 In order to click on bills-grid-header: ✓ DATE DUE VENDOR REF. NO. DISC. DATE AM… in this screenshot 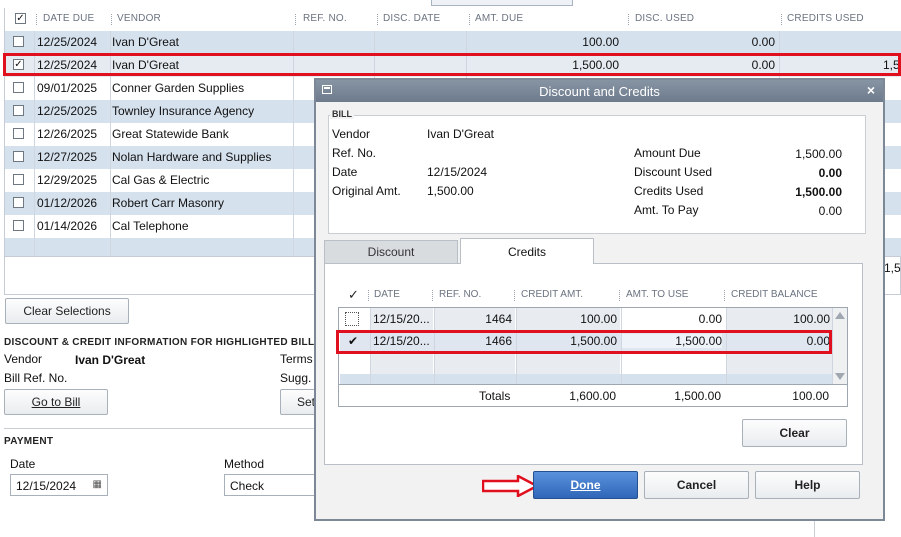, I will do `click(453, 20)`.